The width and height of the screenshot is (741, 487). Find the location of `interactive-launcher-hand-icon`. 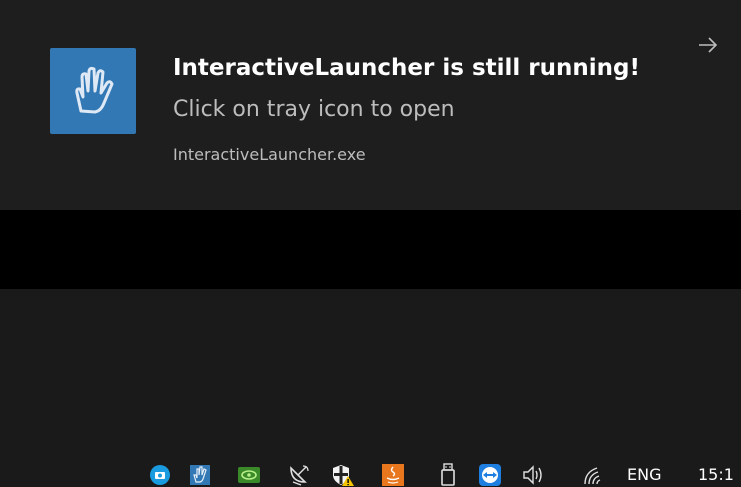

interactive-launcher-hand-icon is located at coordinates (200, 475).